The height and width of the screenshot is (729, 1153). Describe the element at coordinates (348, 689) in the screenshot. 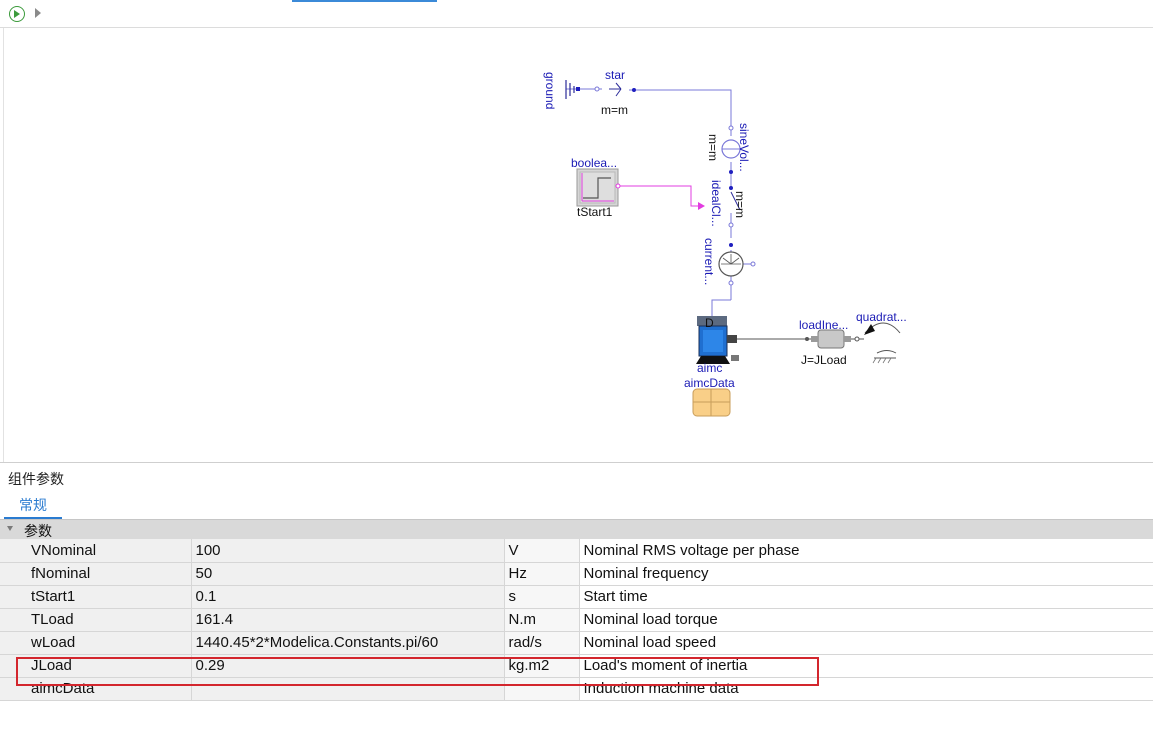

I see `param-value` at that location.